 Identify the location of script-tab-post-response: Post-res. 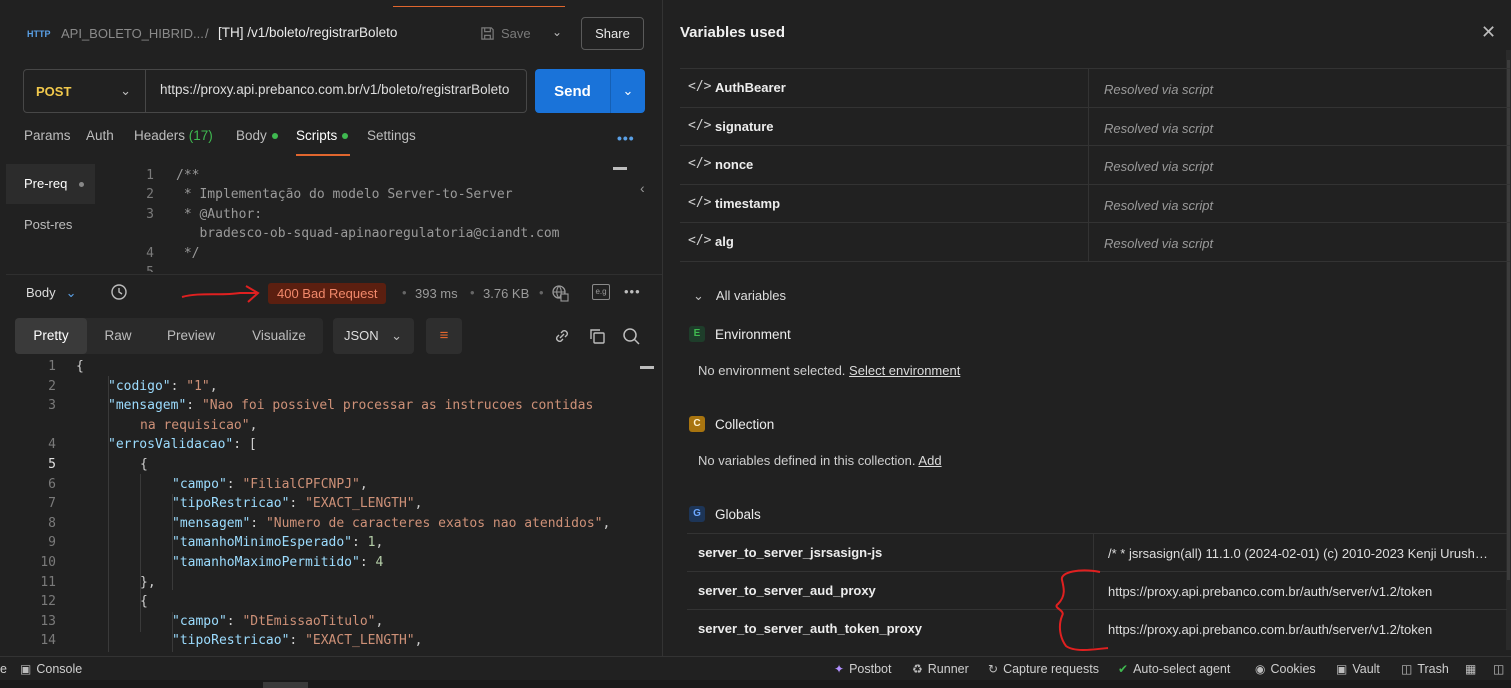
(50, 225).